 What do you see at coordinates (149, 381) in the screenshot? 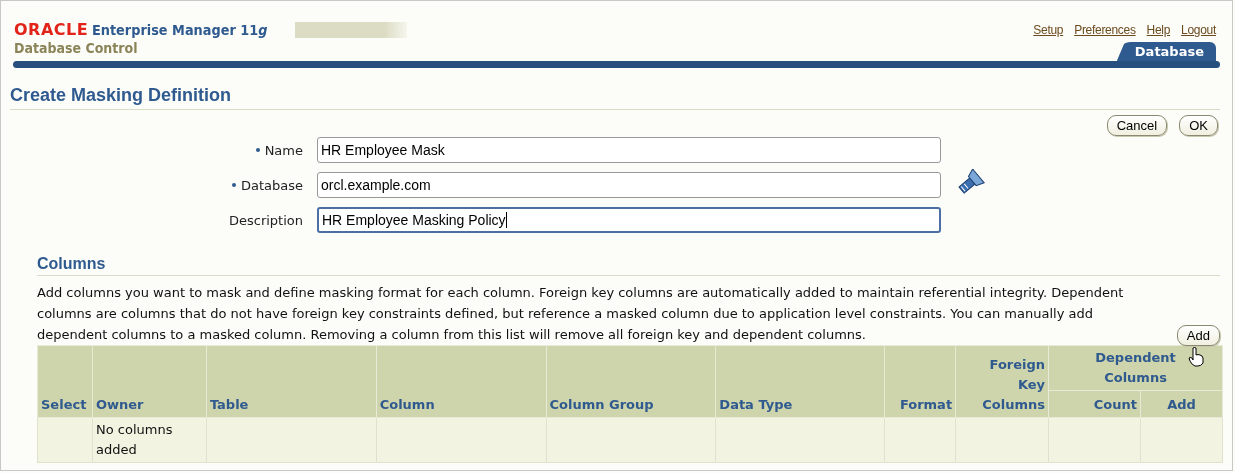
I see `column-header: Owner` at bounding box center [149, 381].